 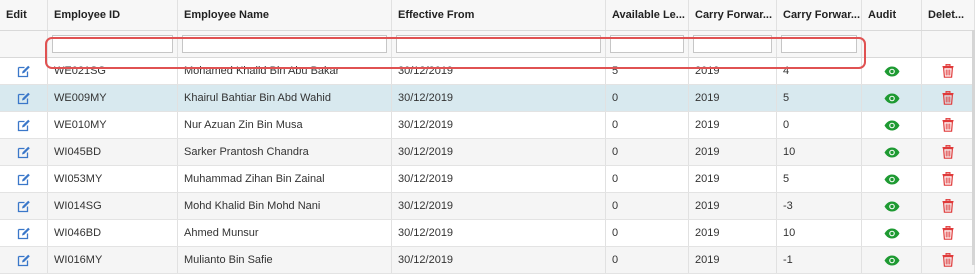 I want to click on filter-carry-forward-year-input, so click(x=732, y=44).